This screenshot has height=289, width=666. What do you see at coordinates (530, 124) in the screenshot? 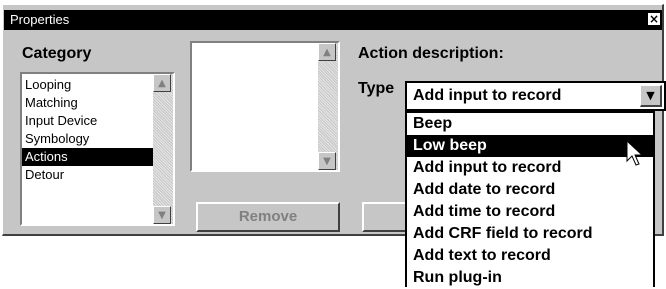
I see `type-option: Beep` at bounding box center [530, 124].